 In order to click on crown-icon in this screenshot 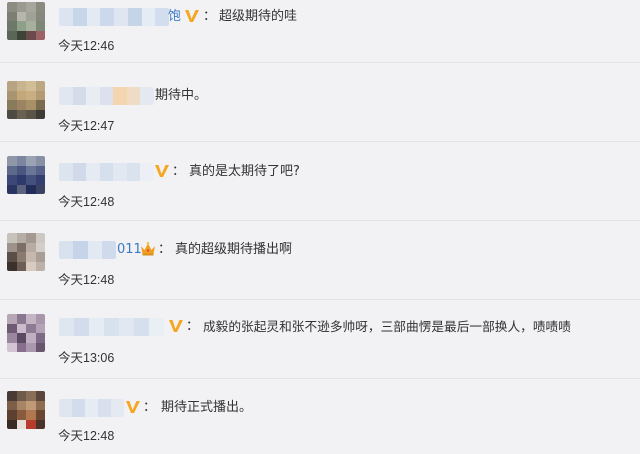, I will do `click(148, 248)`.